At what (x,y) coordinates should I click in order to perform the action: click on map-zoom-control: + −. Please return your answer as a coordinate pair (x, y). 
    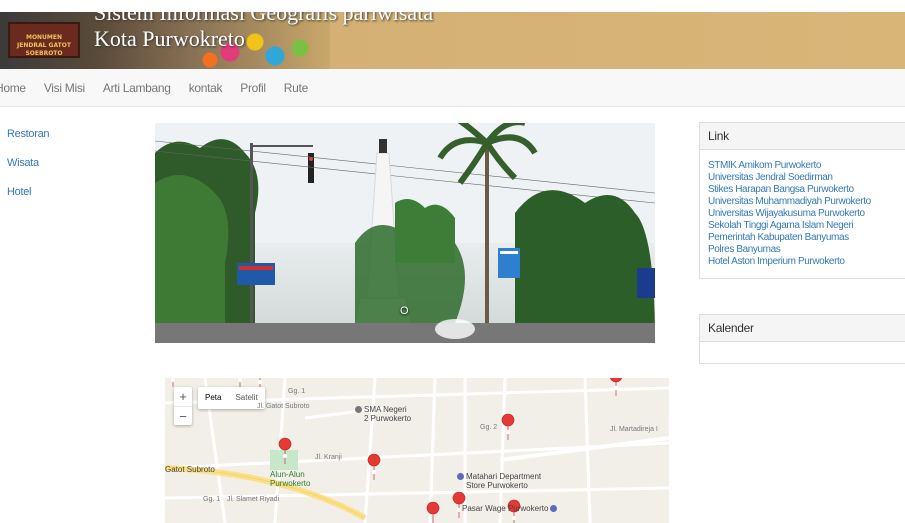
    Looking at the image, I should click on (183, 406).